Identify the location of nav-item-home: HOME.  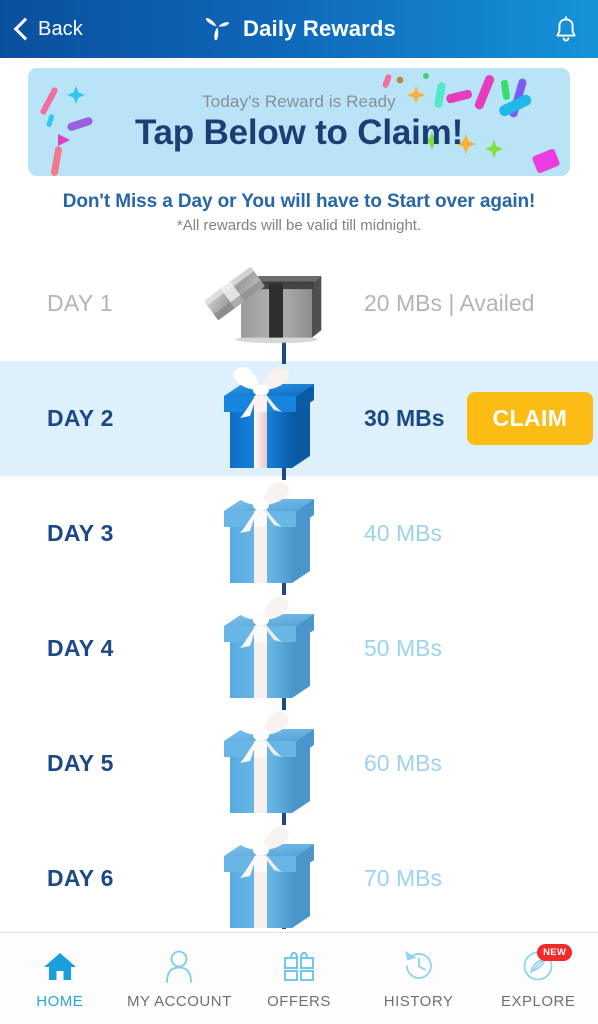
(60, 978).